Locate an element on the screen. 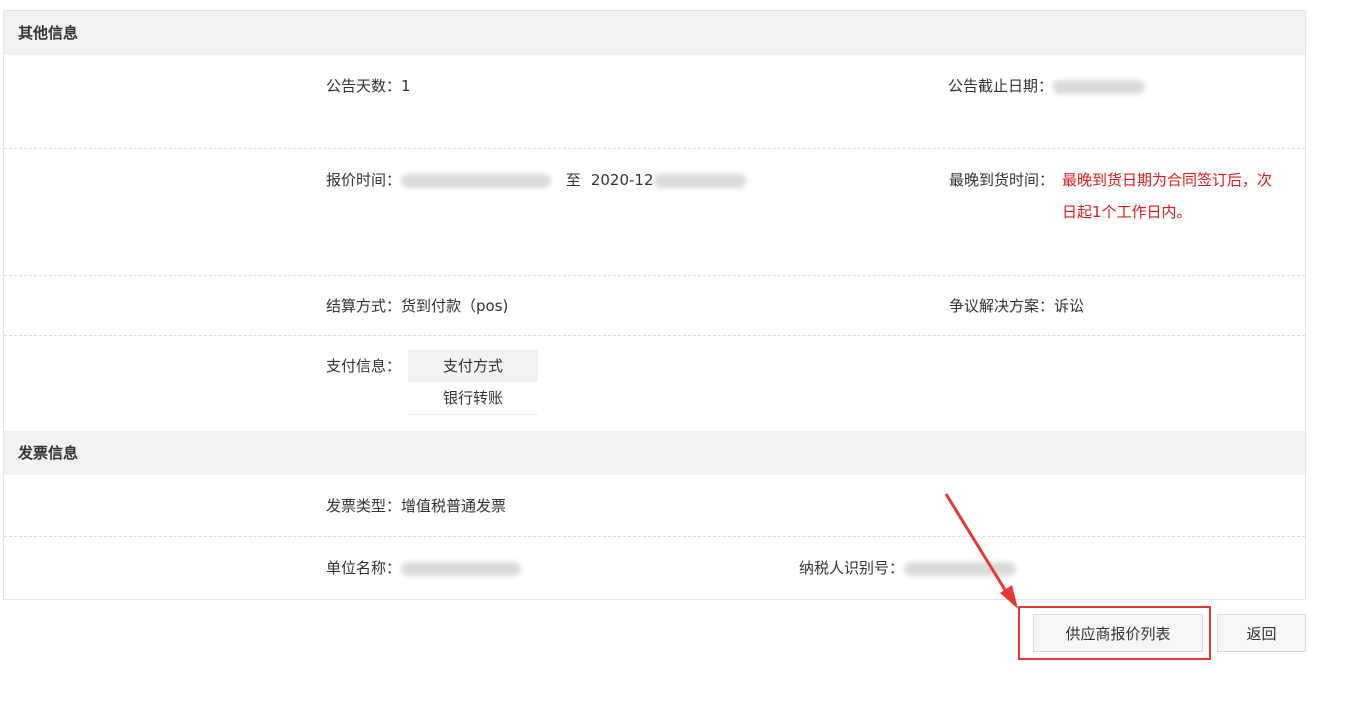 Image resolution: width=1361 pixels, height=709 pixels. supplier-quote-list-button: 供应商报价列表 is located at coordinates (1118, 633).